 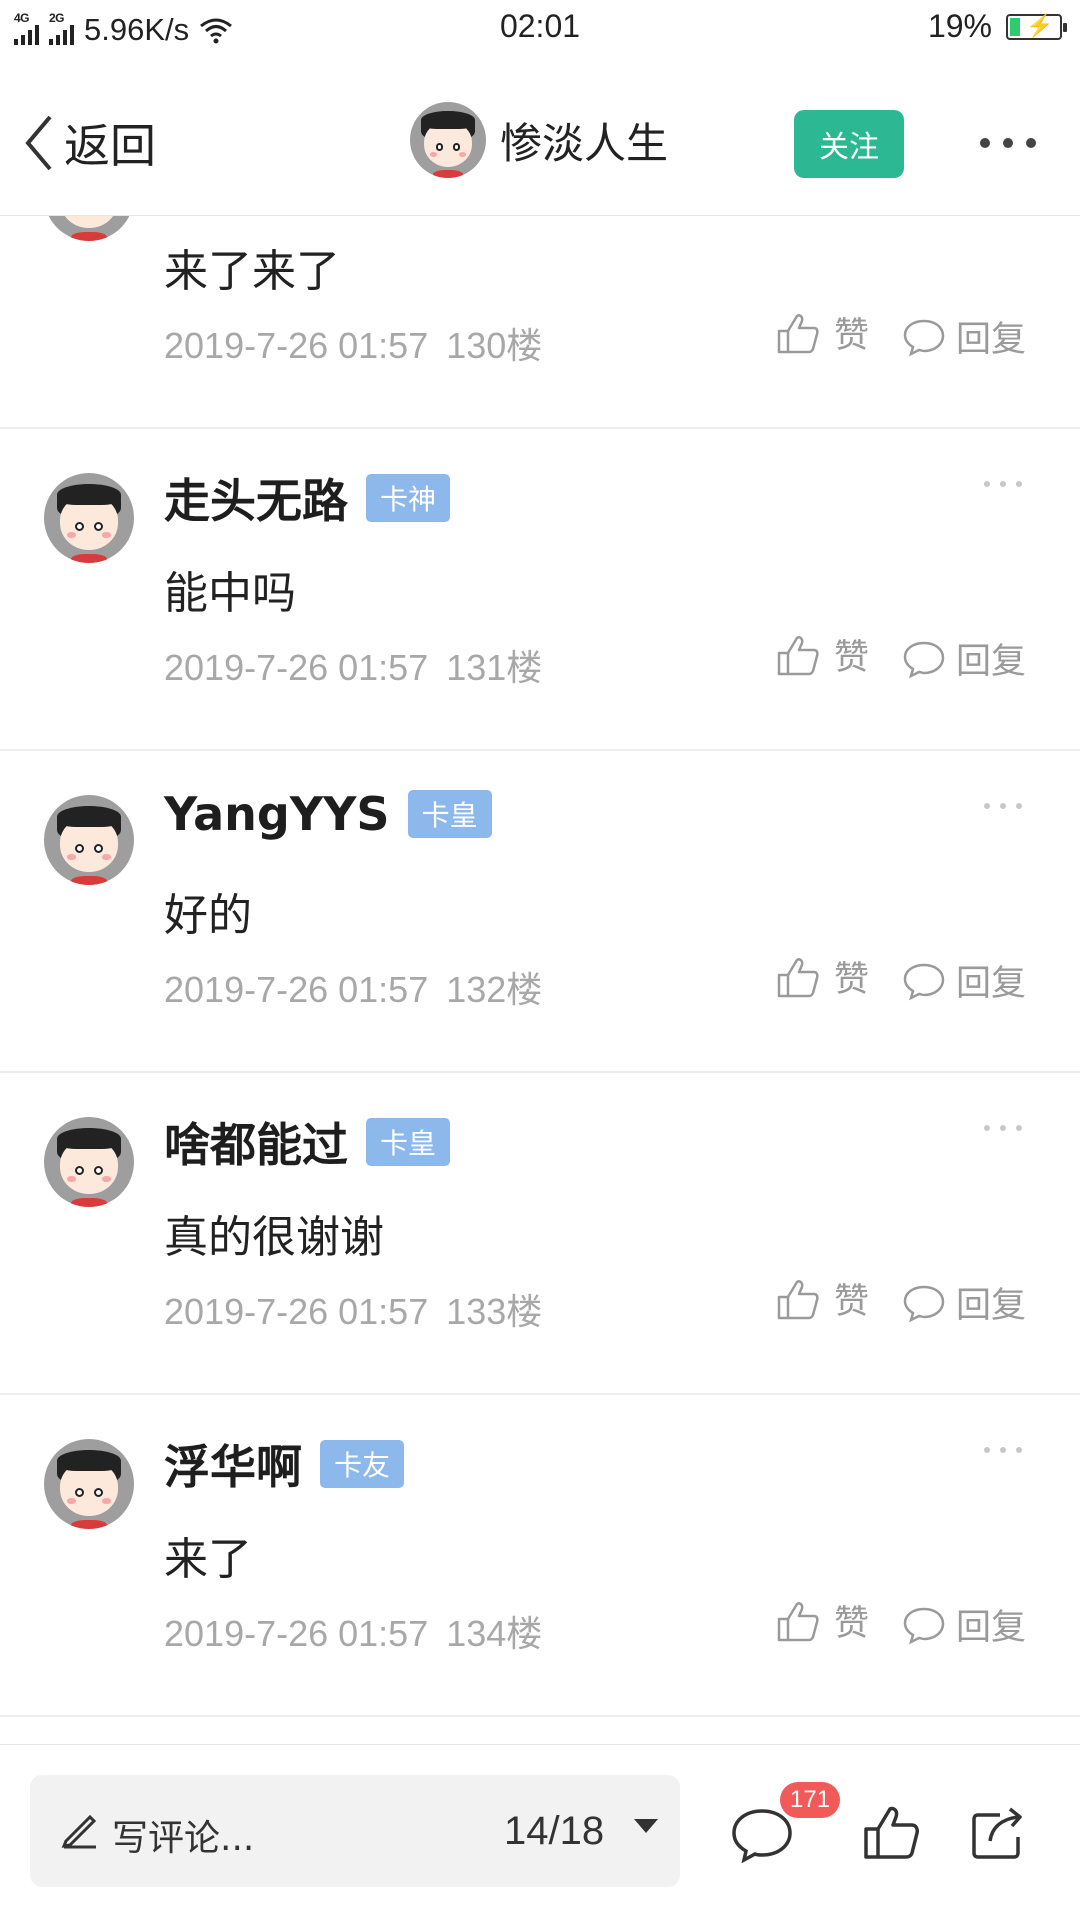 What do you see at coordinates (252, 271) in the screenshot?
I see `comment-content: 来了来了` at bounding box center [252, 271].